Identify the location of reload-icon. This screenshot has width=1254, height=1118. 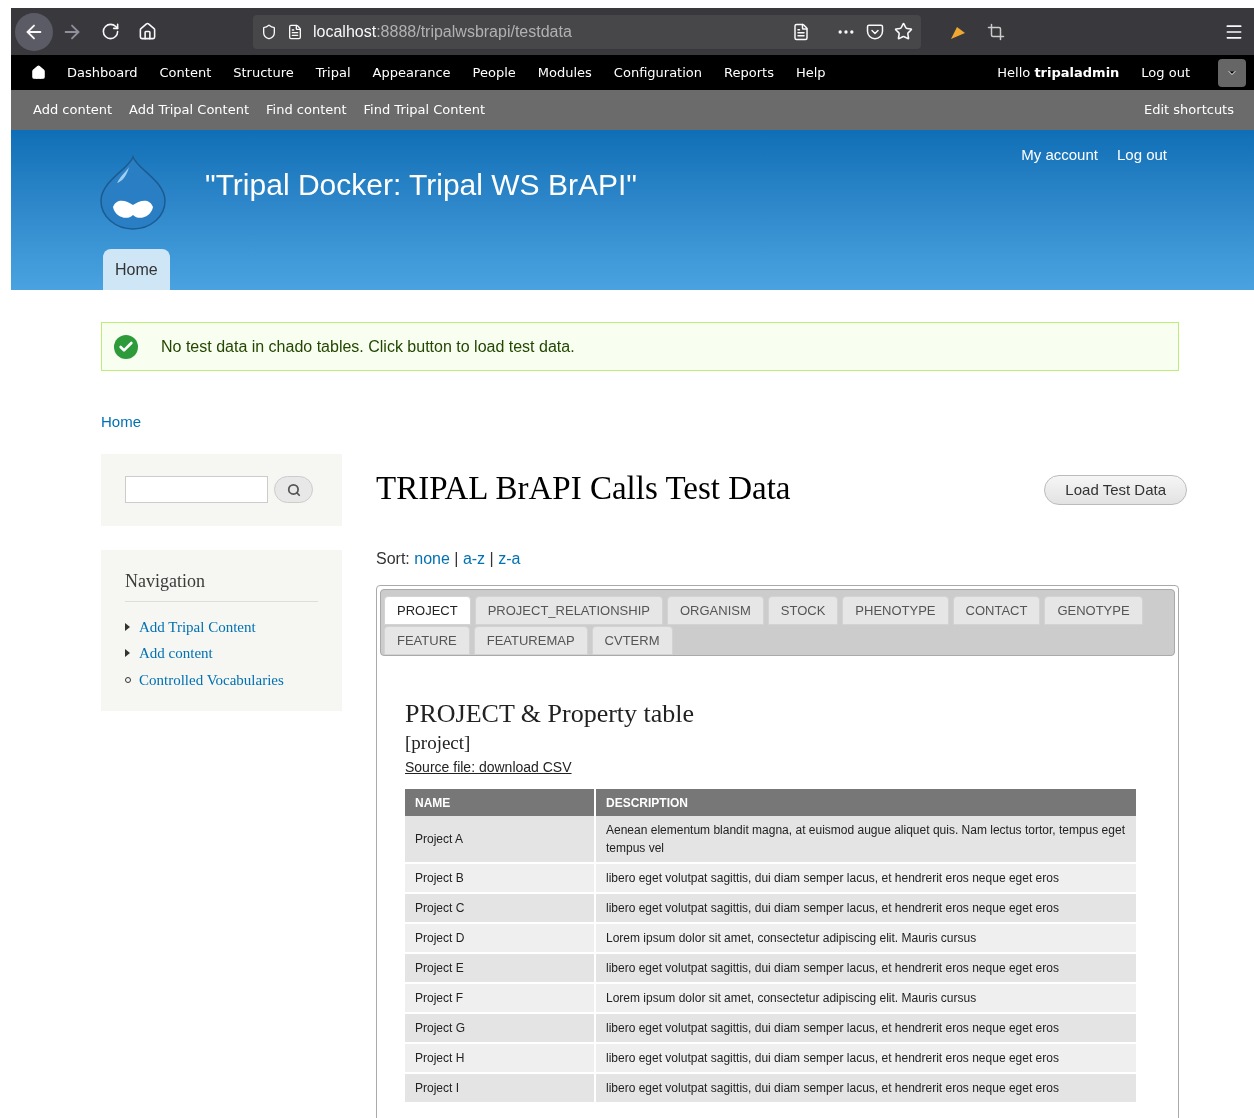
(110, 31).